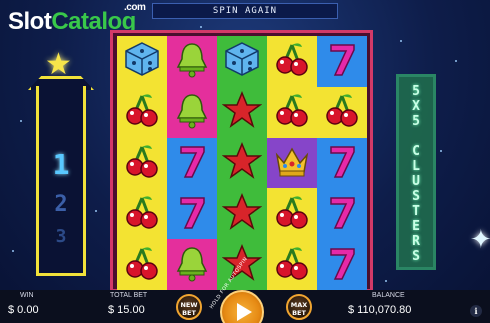  What do you see at coordinates (27, 295) in the screenshot?
I see `win-label: WIN` at bounding box center [27, 295].